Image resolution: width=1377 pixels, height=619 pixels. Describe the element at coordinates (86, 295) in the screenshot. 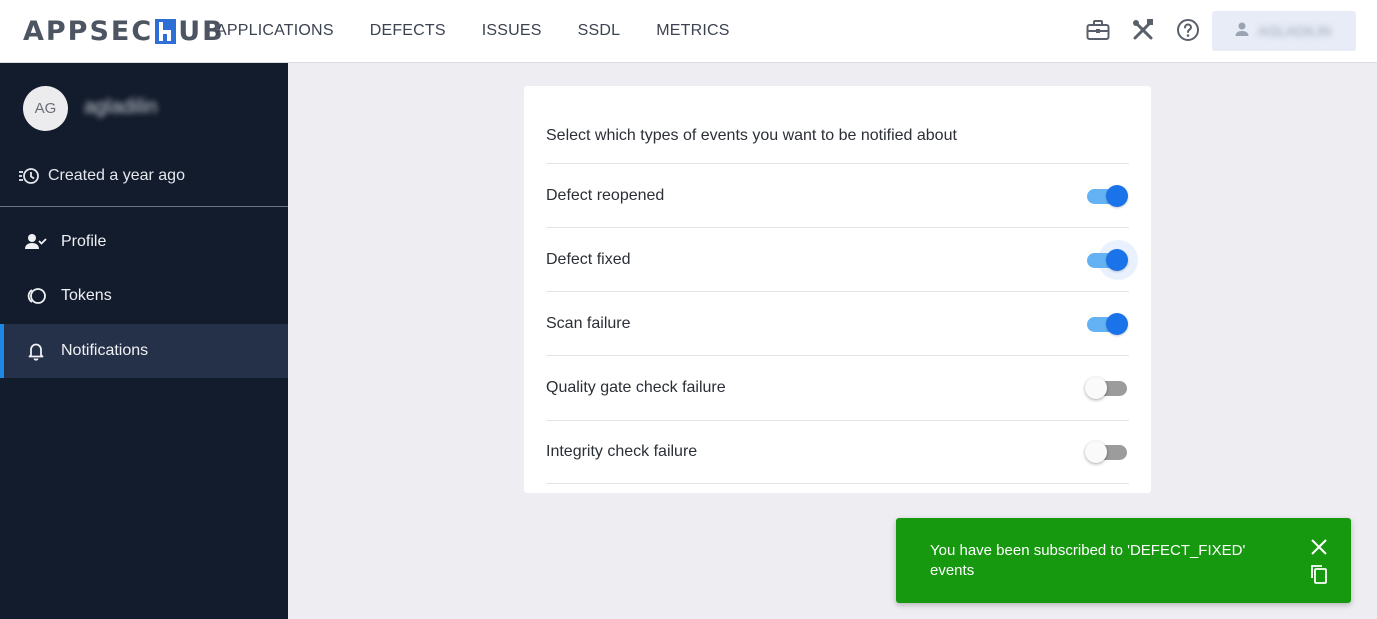

I see `sidebar-item-label: Tokens` at that location.